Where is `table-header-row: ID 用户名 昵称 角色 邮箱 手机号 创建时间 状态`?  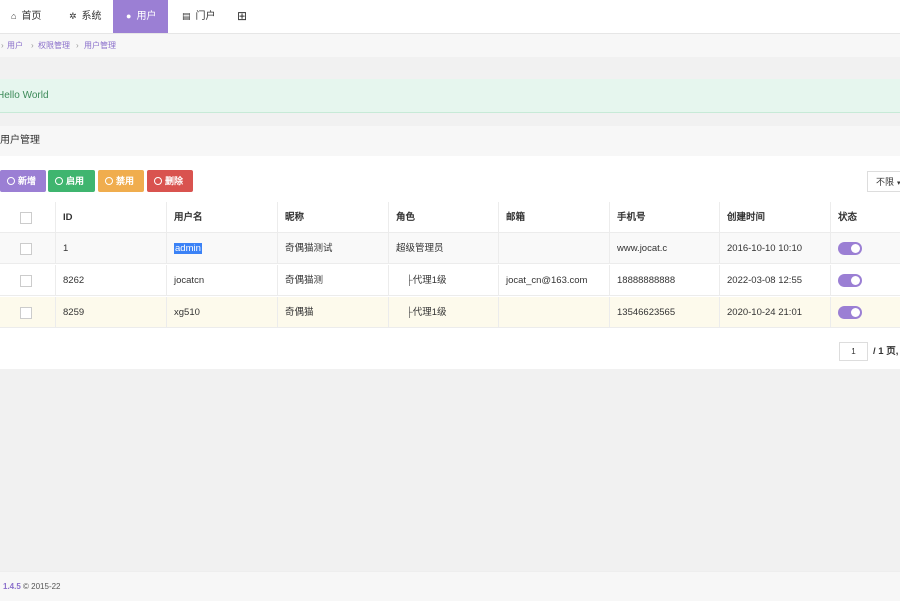
table-header-row: ID 用户名 昵称 角色 邮箱 手机号 创建时间 状态 is located at coordinates (450, 217).